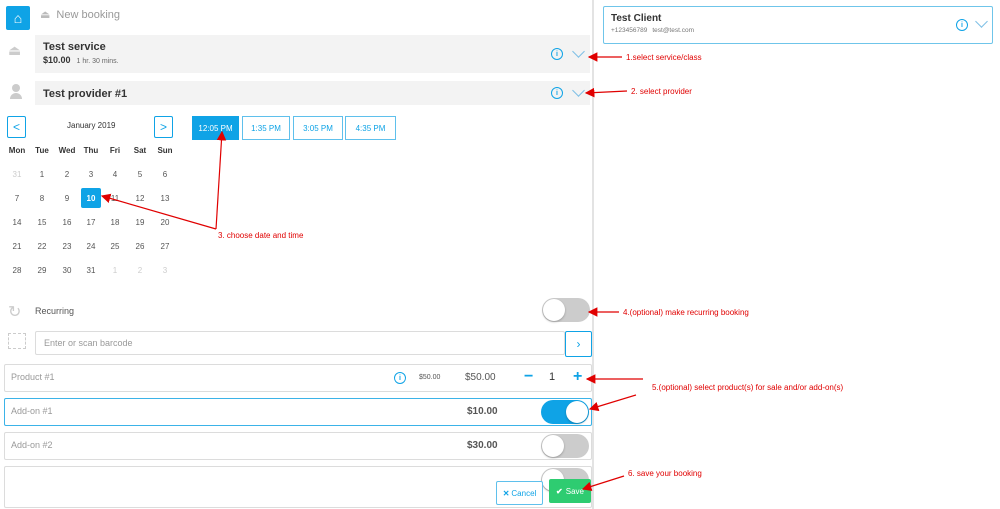  Describe the element at coordinates (686, 312) in the screenshot. I see `annotation-4: 4.(optional) make recurring booking` at that location.